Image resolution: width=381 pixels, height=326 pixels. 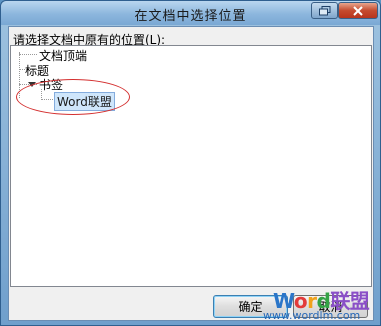 What do you see at coordinates (190, 13) in the screenshot?
I see `title-bar: 在文档中选择位置` at bounding box center [190, 13].